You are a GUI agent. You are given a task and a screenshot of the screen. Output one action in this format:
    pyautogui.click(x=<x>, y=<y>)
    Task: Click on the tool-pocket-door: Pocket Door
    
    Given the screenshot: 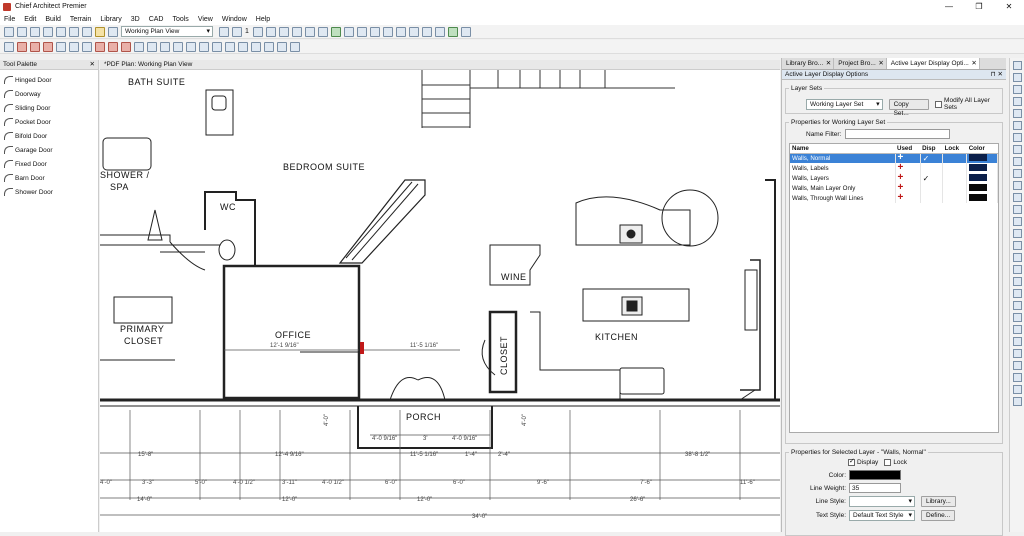 What is the action you would take?
    pyautogui.click(x=49, y=122)
    